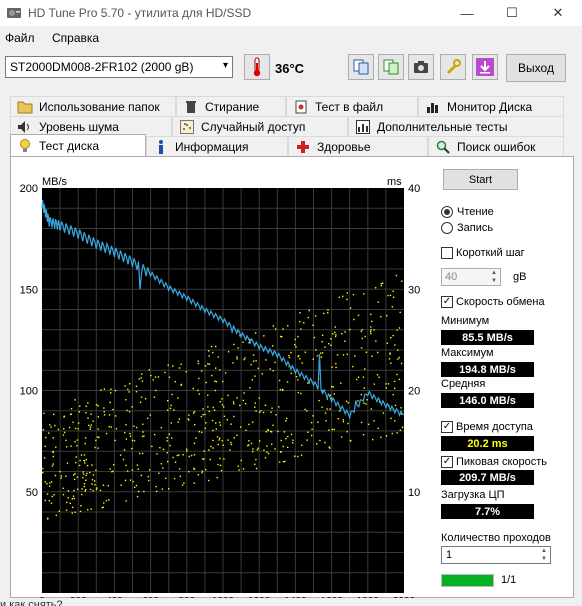  What do you see at coordinates (487, 369) in the screenshot?
I see `max-value: 194.8 MB/s` at bounding box center [487, 369].